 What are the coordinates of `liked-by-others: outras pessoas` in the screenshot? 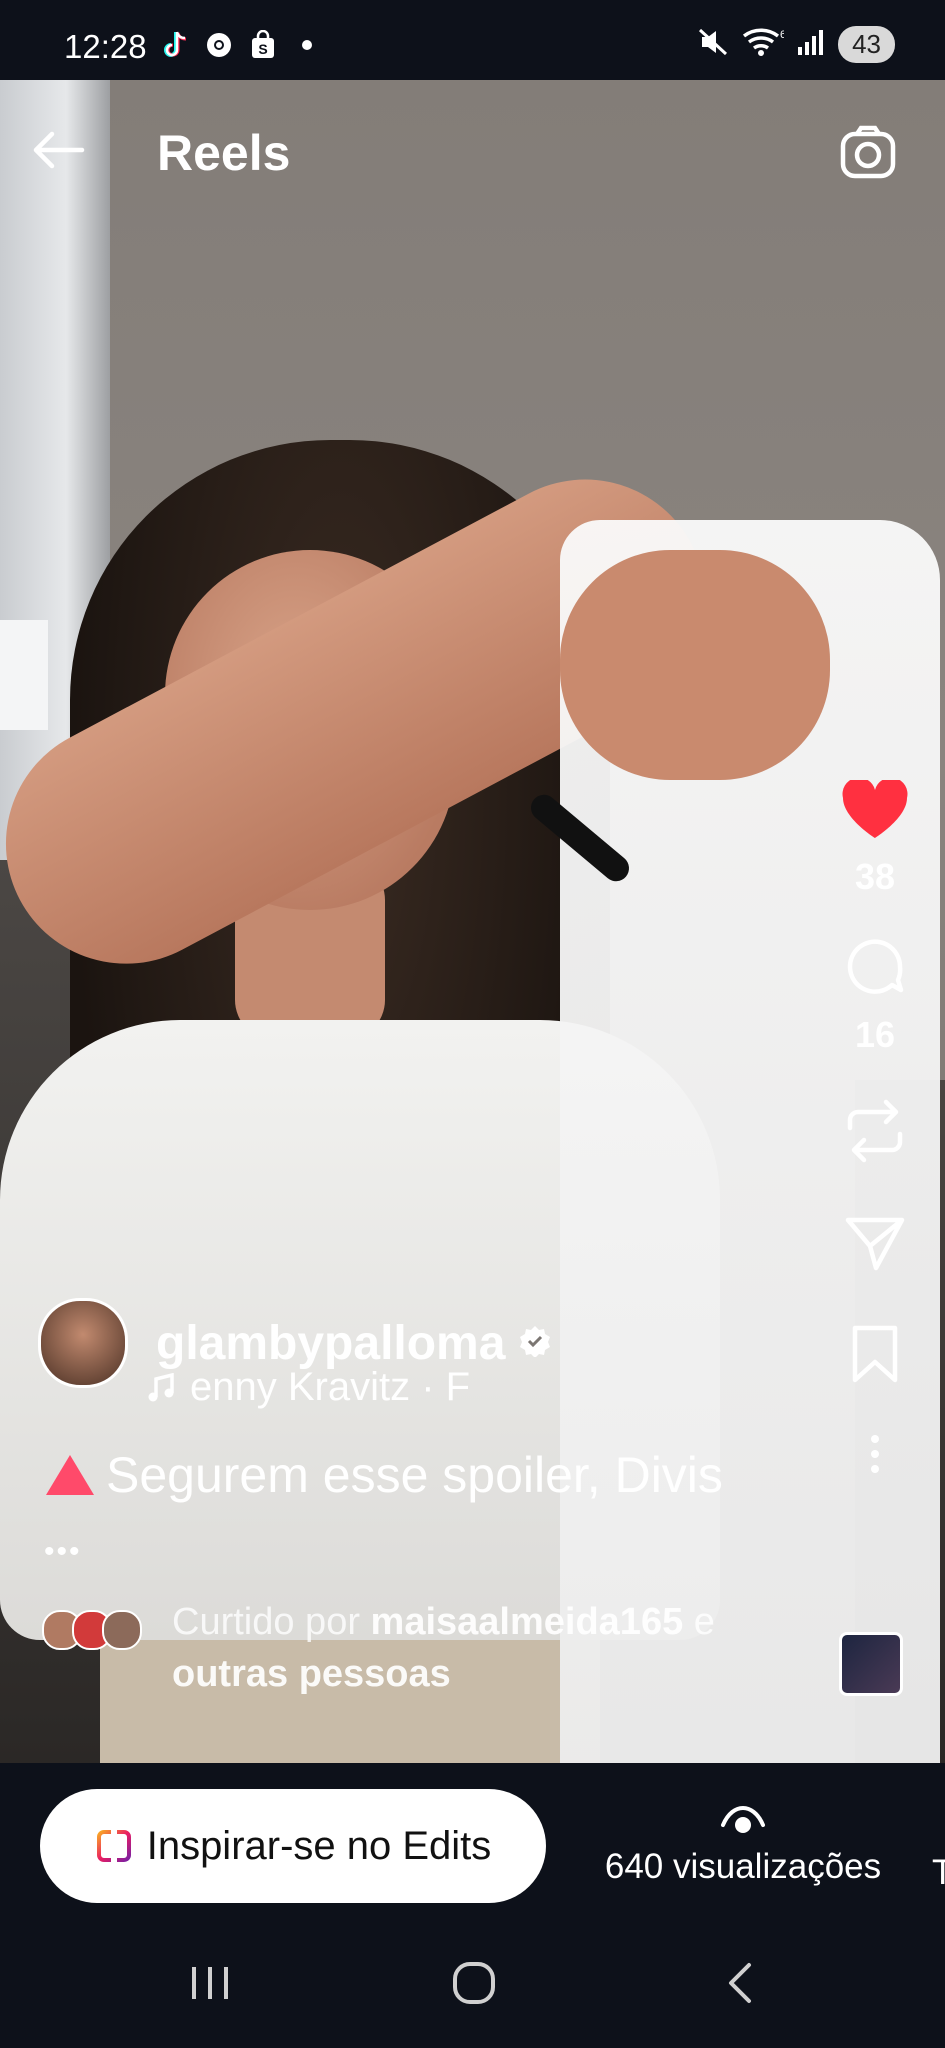 It's located at (311, 1674).